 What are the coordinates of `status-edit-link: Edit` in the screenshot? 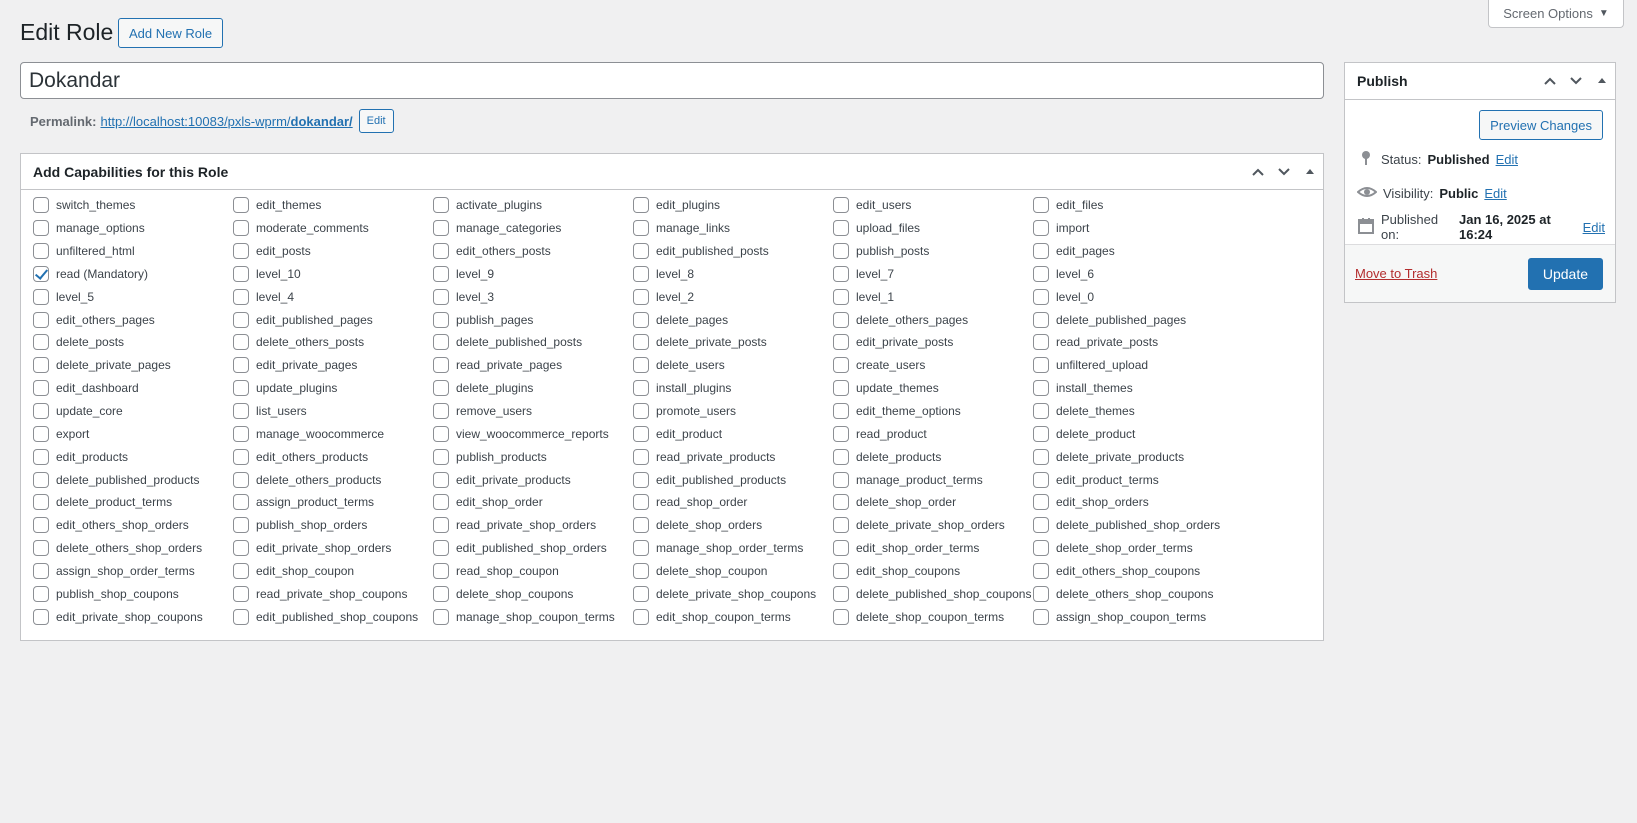 It's located at (1507, 159).